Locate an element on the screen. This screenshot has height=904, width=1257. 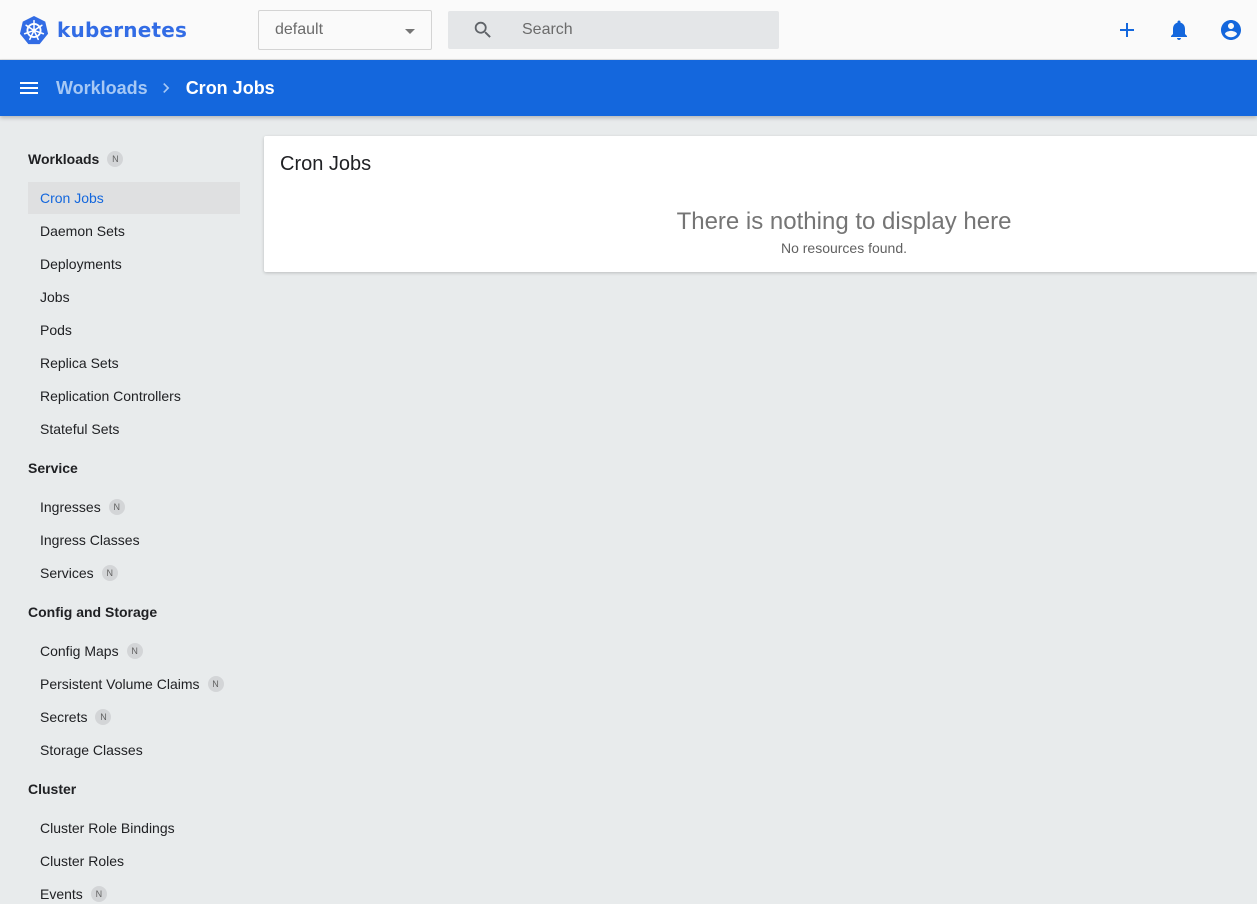
sidebar-item-label: Events is located at coordinates (61, 894).